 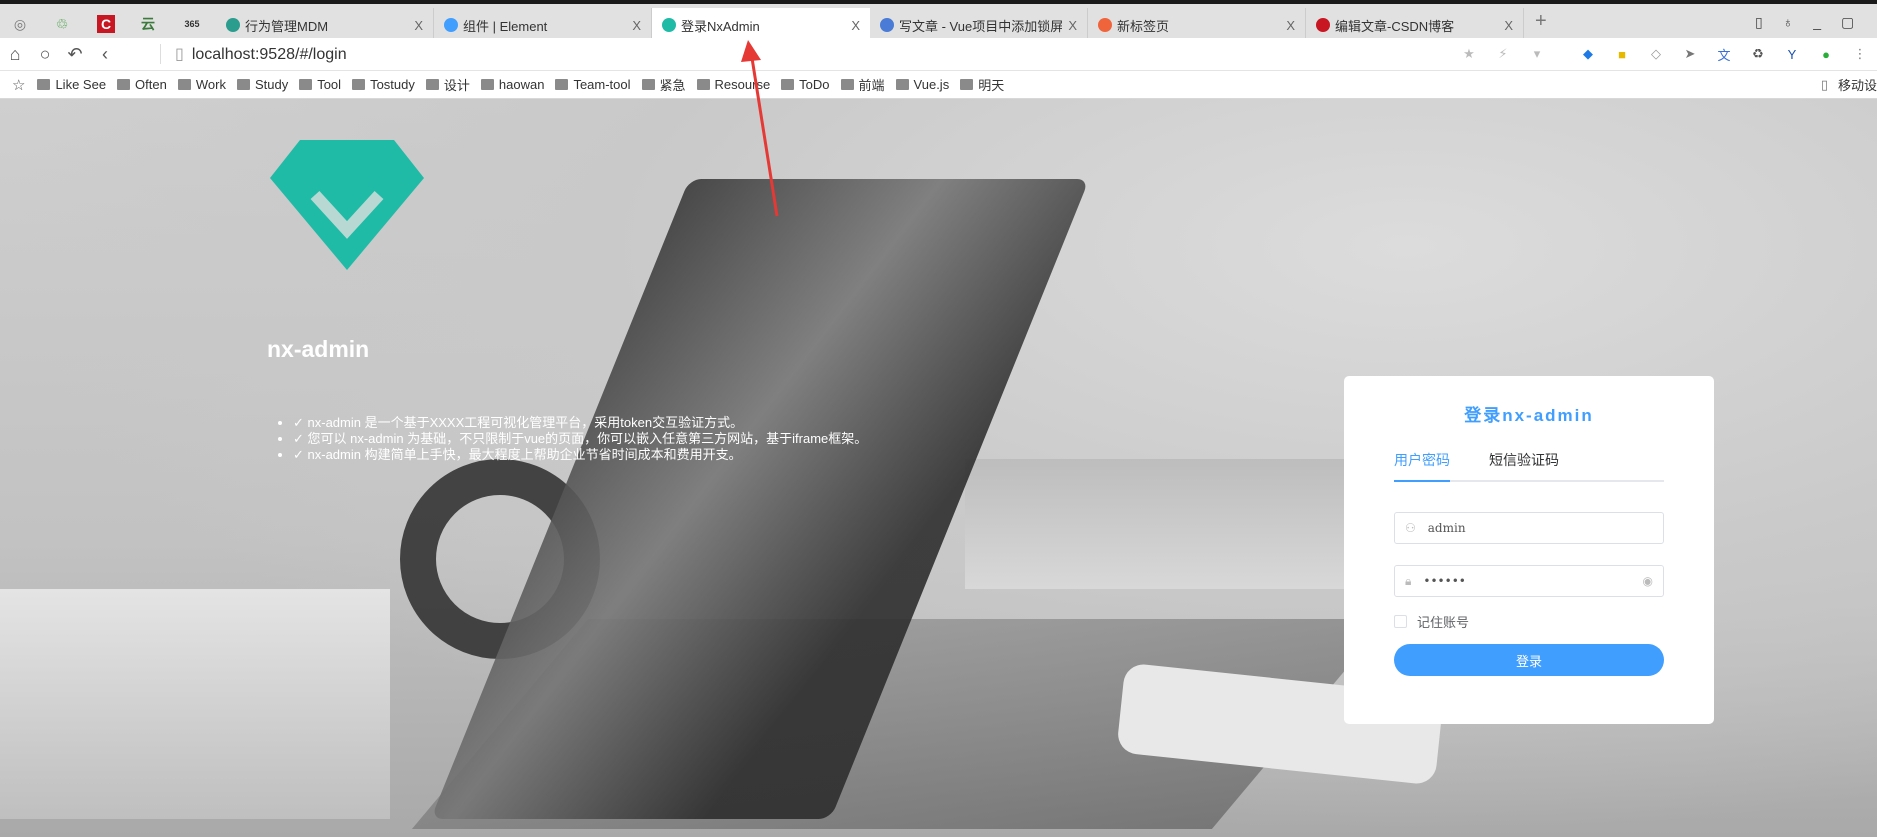 What do you see at coordinates (320, 84) in the screenshot?
I see `bookmark-item: Tool` at bounding box center [320, 84].